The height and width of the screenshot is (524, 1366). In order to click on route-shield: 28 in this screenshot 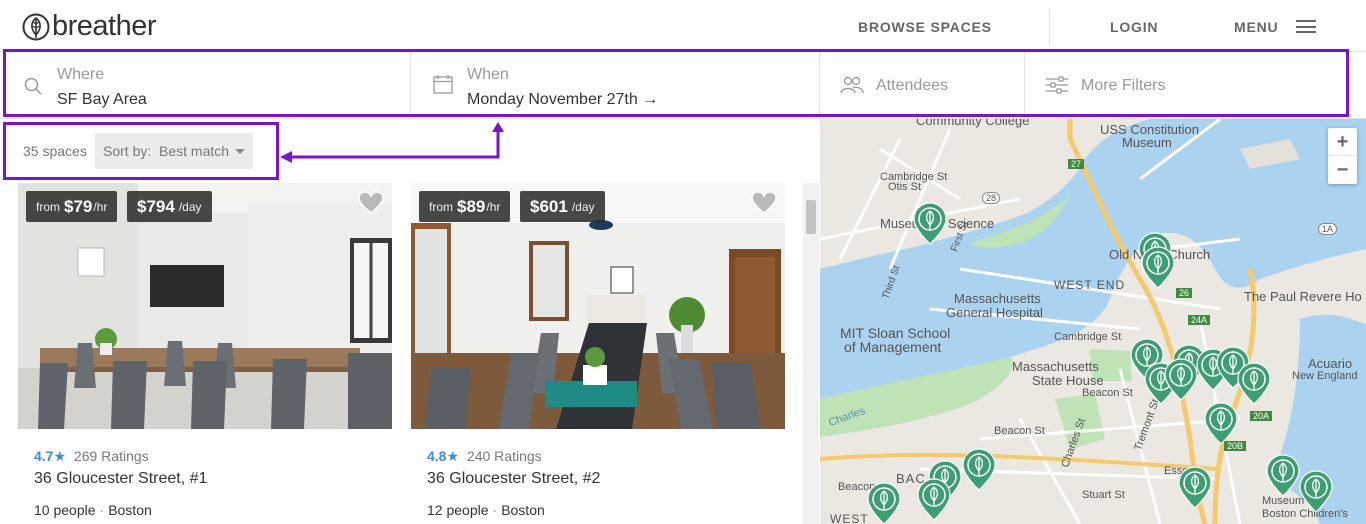, I will do `click(991, 198)`.